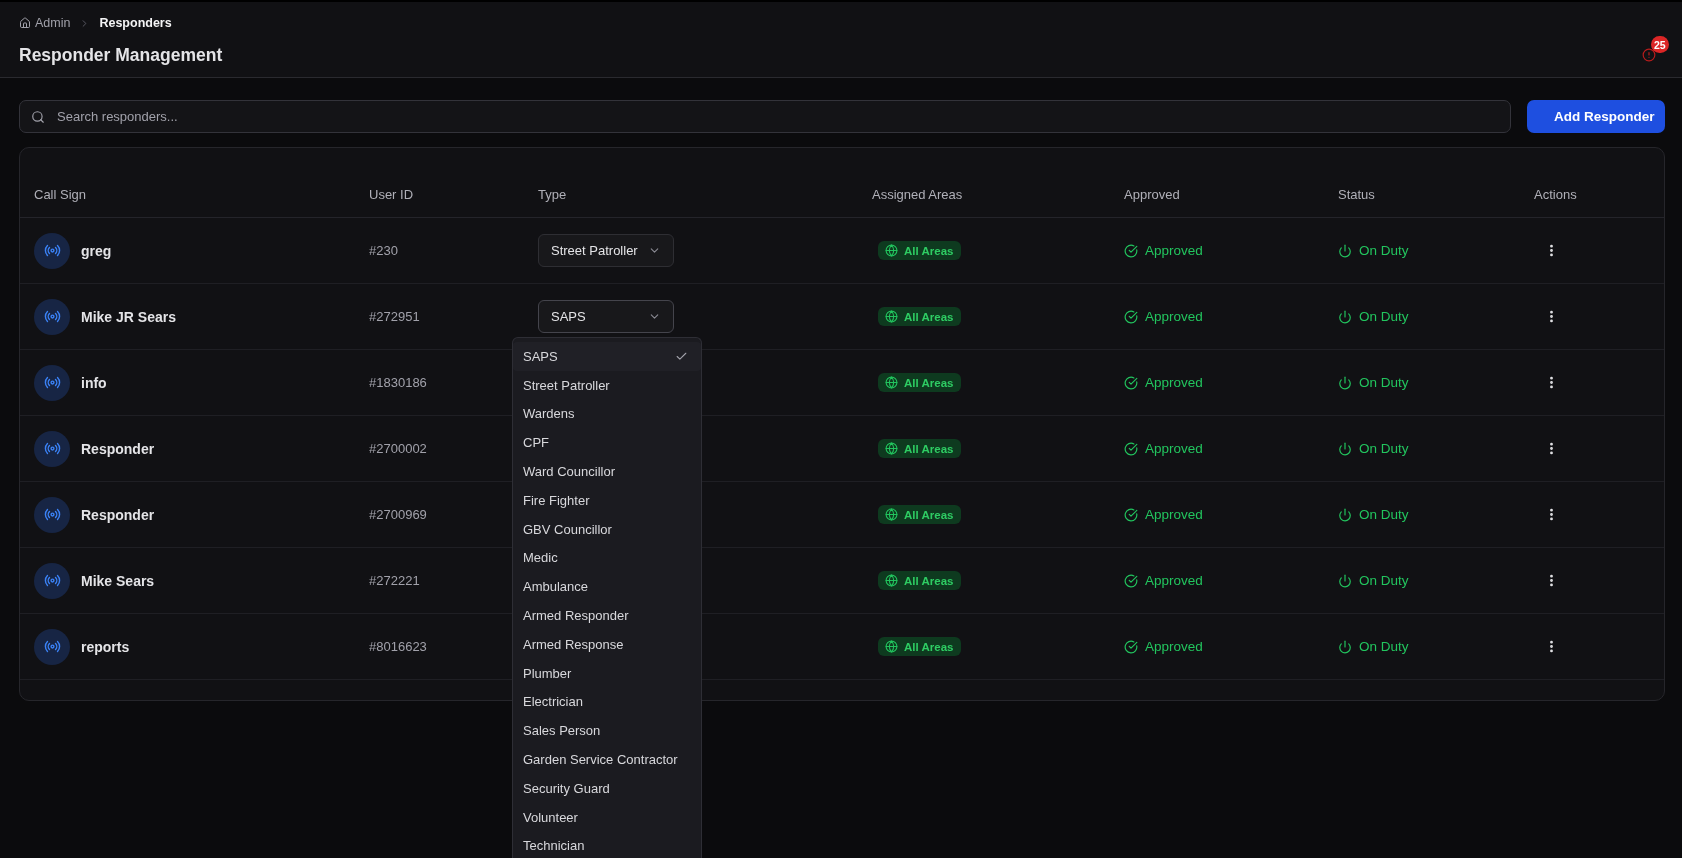  I want to click on responder-name: reports, so click(105, 646).